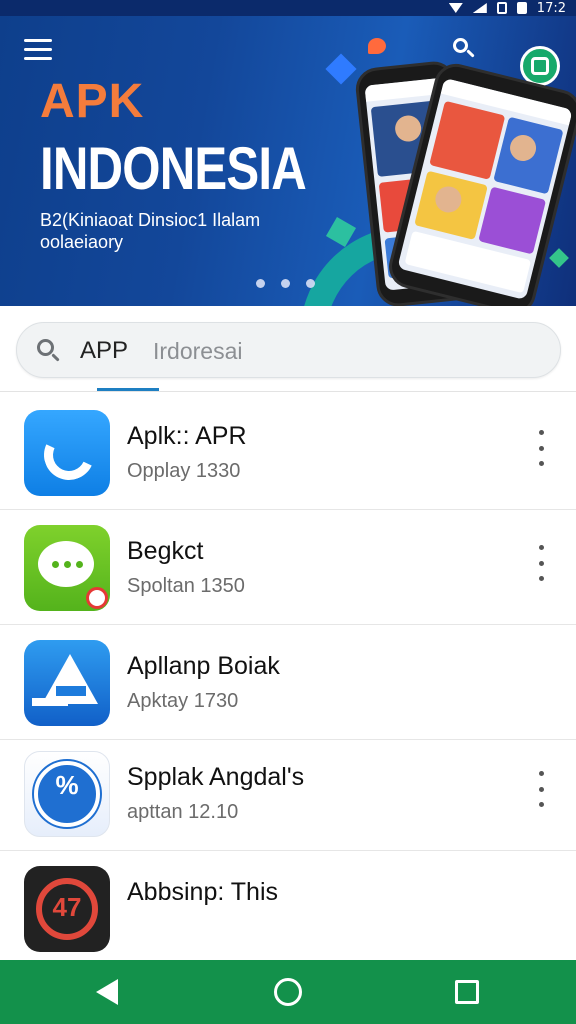  I want to click on signal-icon, so click(479, 8).